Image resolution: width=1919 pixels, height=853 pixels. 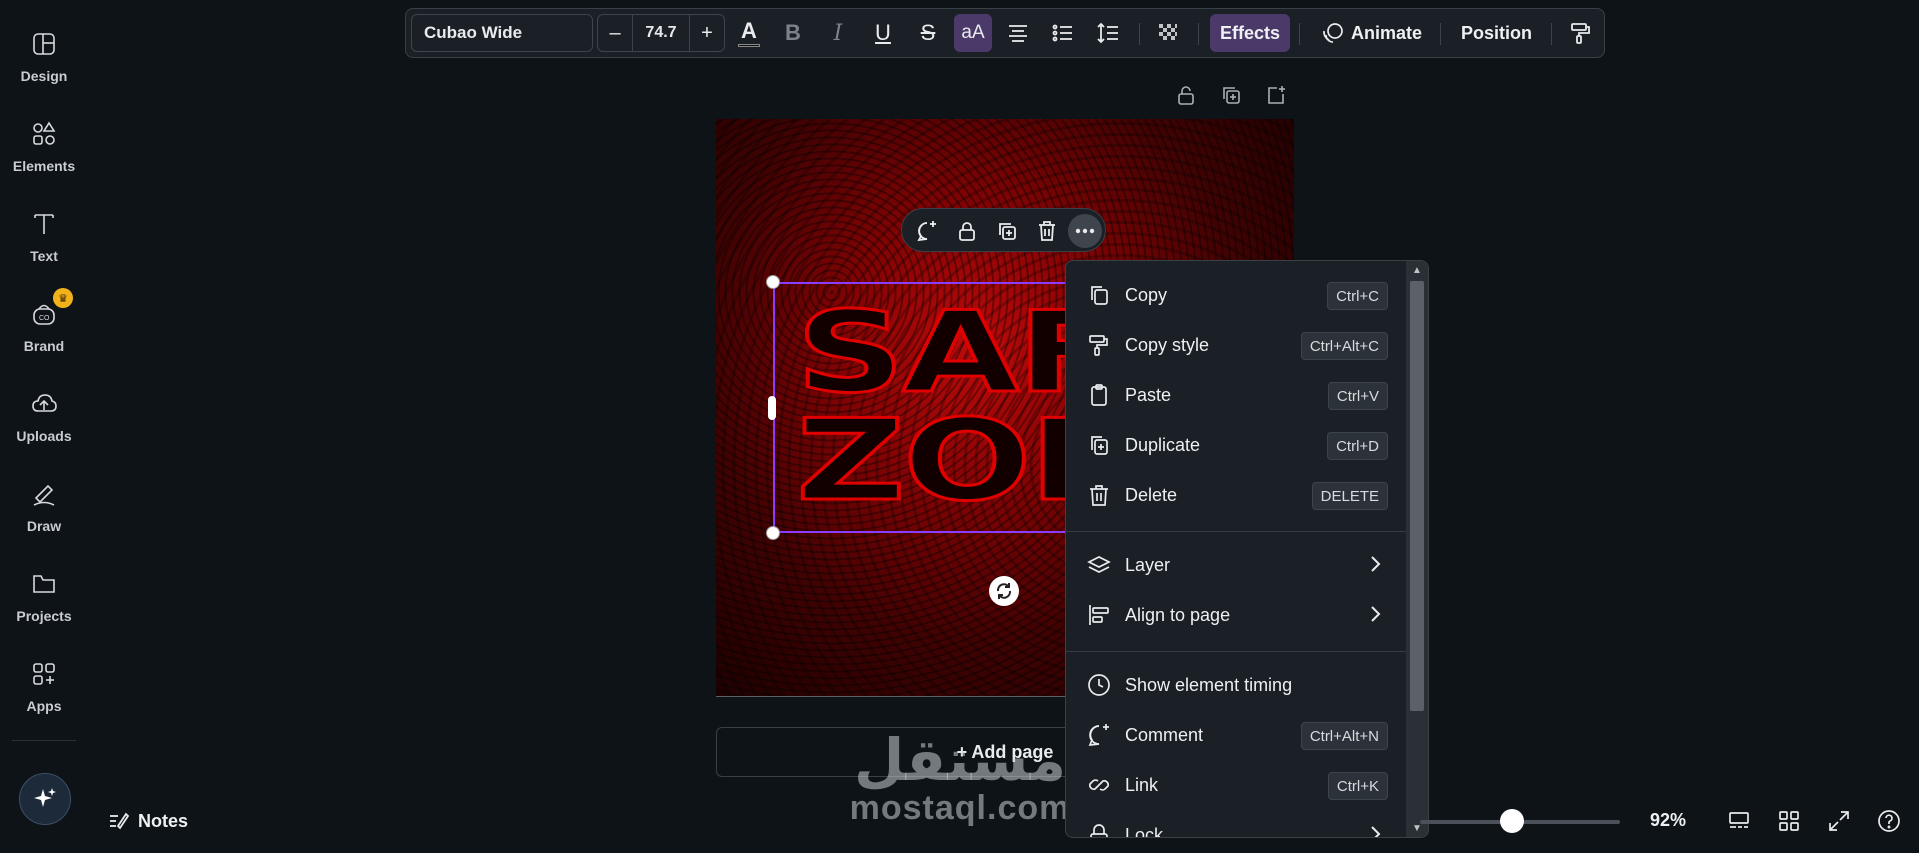 I want to click on layers-icon, so click(x=1099, y=564).